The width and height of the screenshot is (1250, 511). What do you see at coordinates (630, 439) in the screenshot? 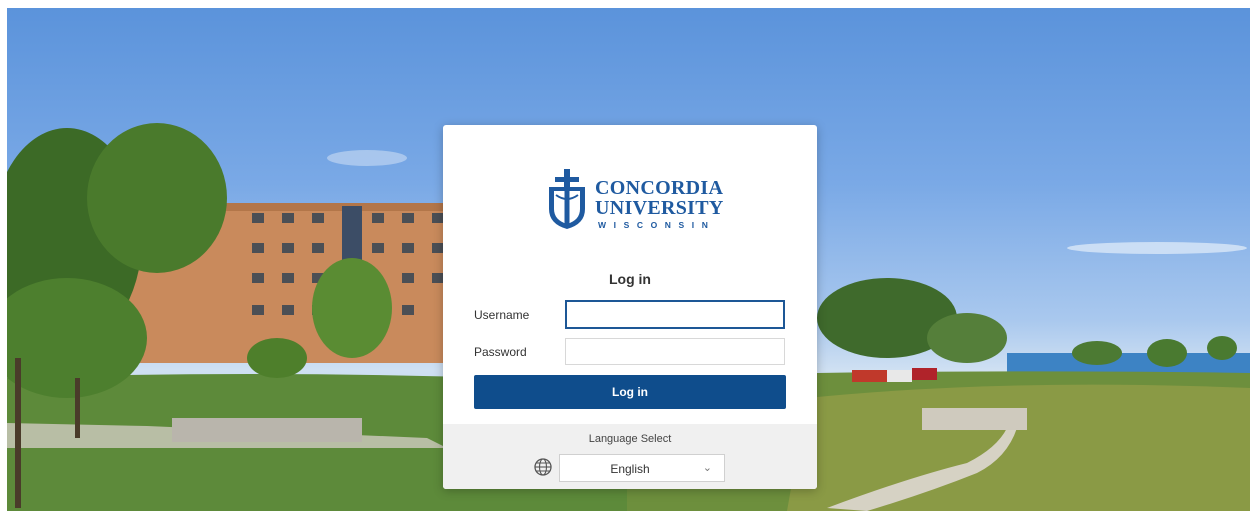
I see `language-select-label: Language Select` at bounding box center [630, 439].